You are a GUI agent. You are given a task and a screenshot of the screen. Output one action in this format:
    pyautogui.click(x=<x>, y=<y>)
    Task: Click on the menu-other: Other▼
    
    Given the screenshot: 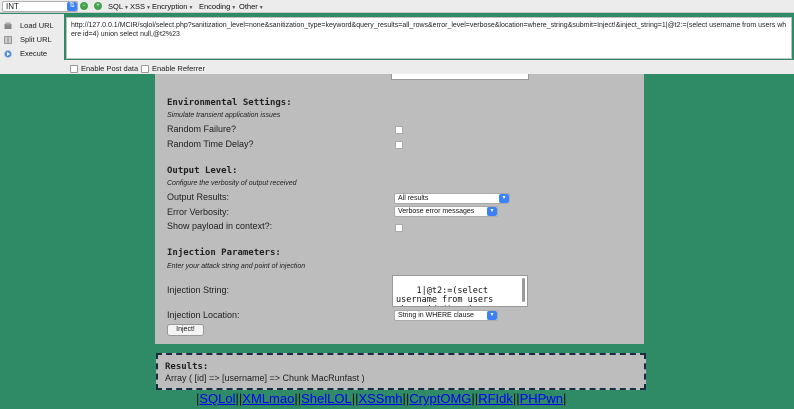 What is the action you would take?
    pyautogui.click(x=251, y=6)
    